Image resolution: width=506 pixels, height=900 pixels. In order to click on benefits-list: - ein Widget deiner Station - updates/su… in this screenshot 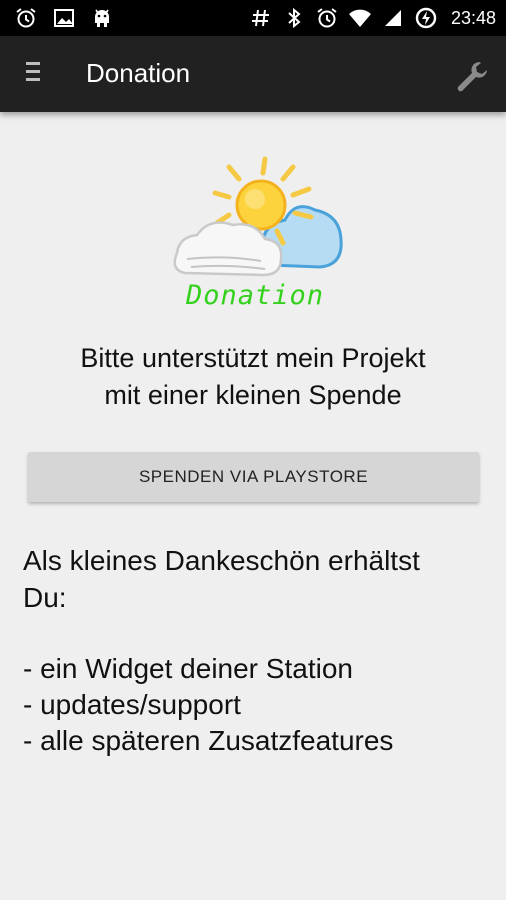, I will do `click(258, 705)`.